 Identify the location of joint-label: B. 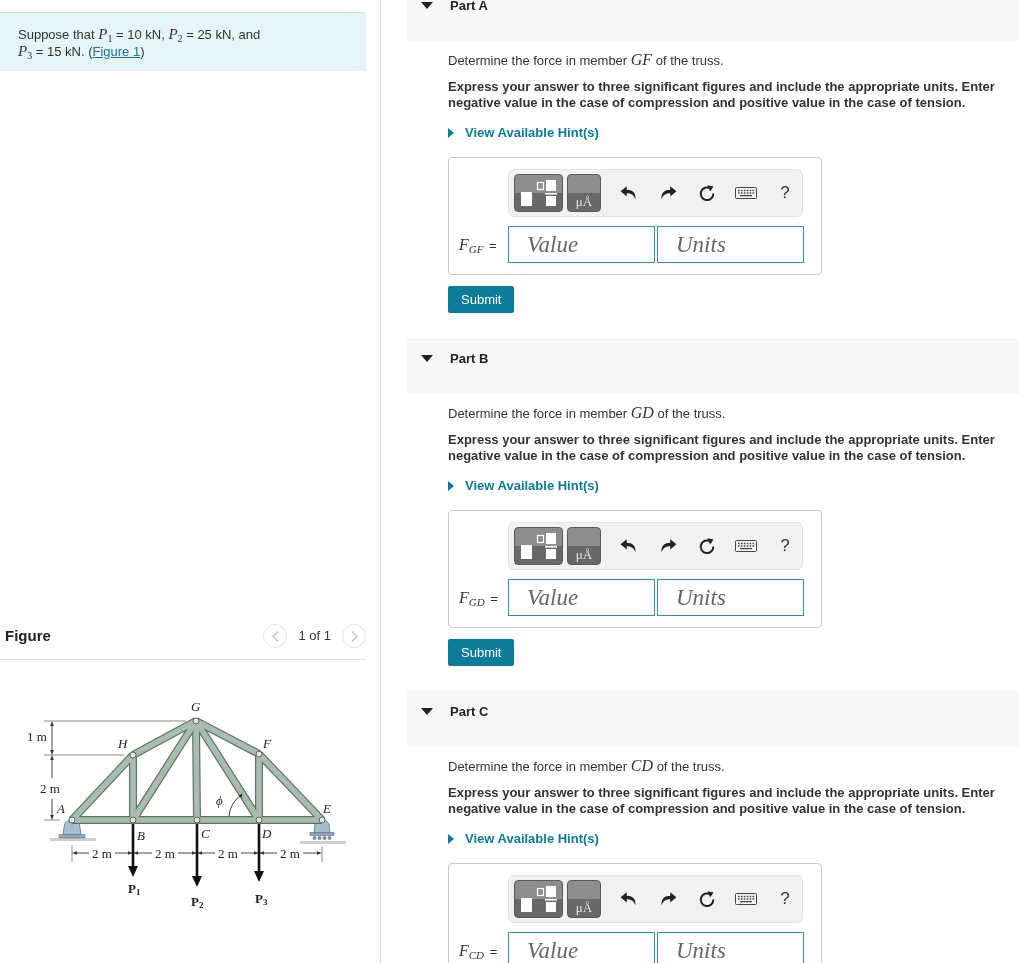
(141, 835).